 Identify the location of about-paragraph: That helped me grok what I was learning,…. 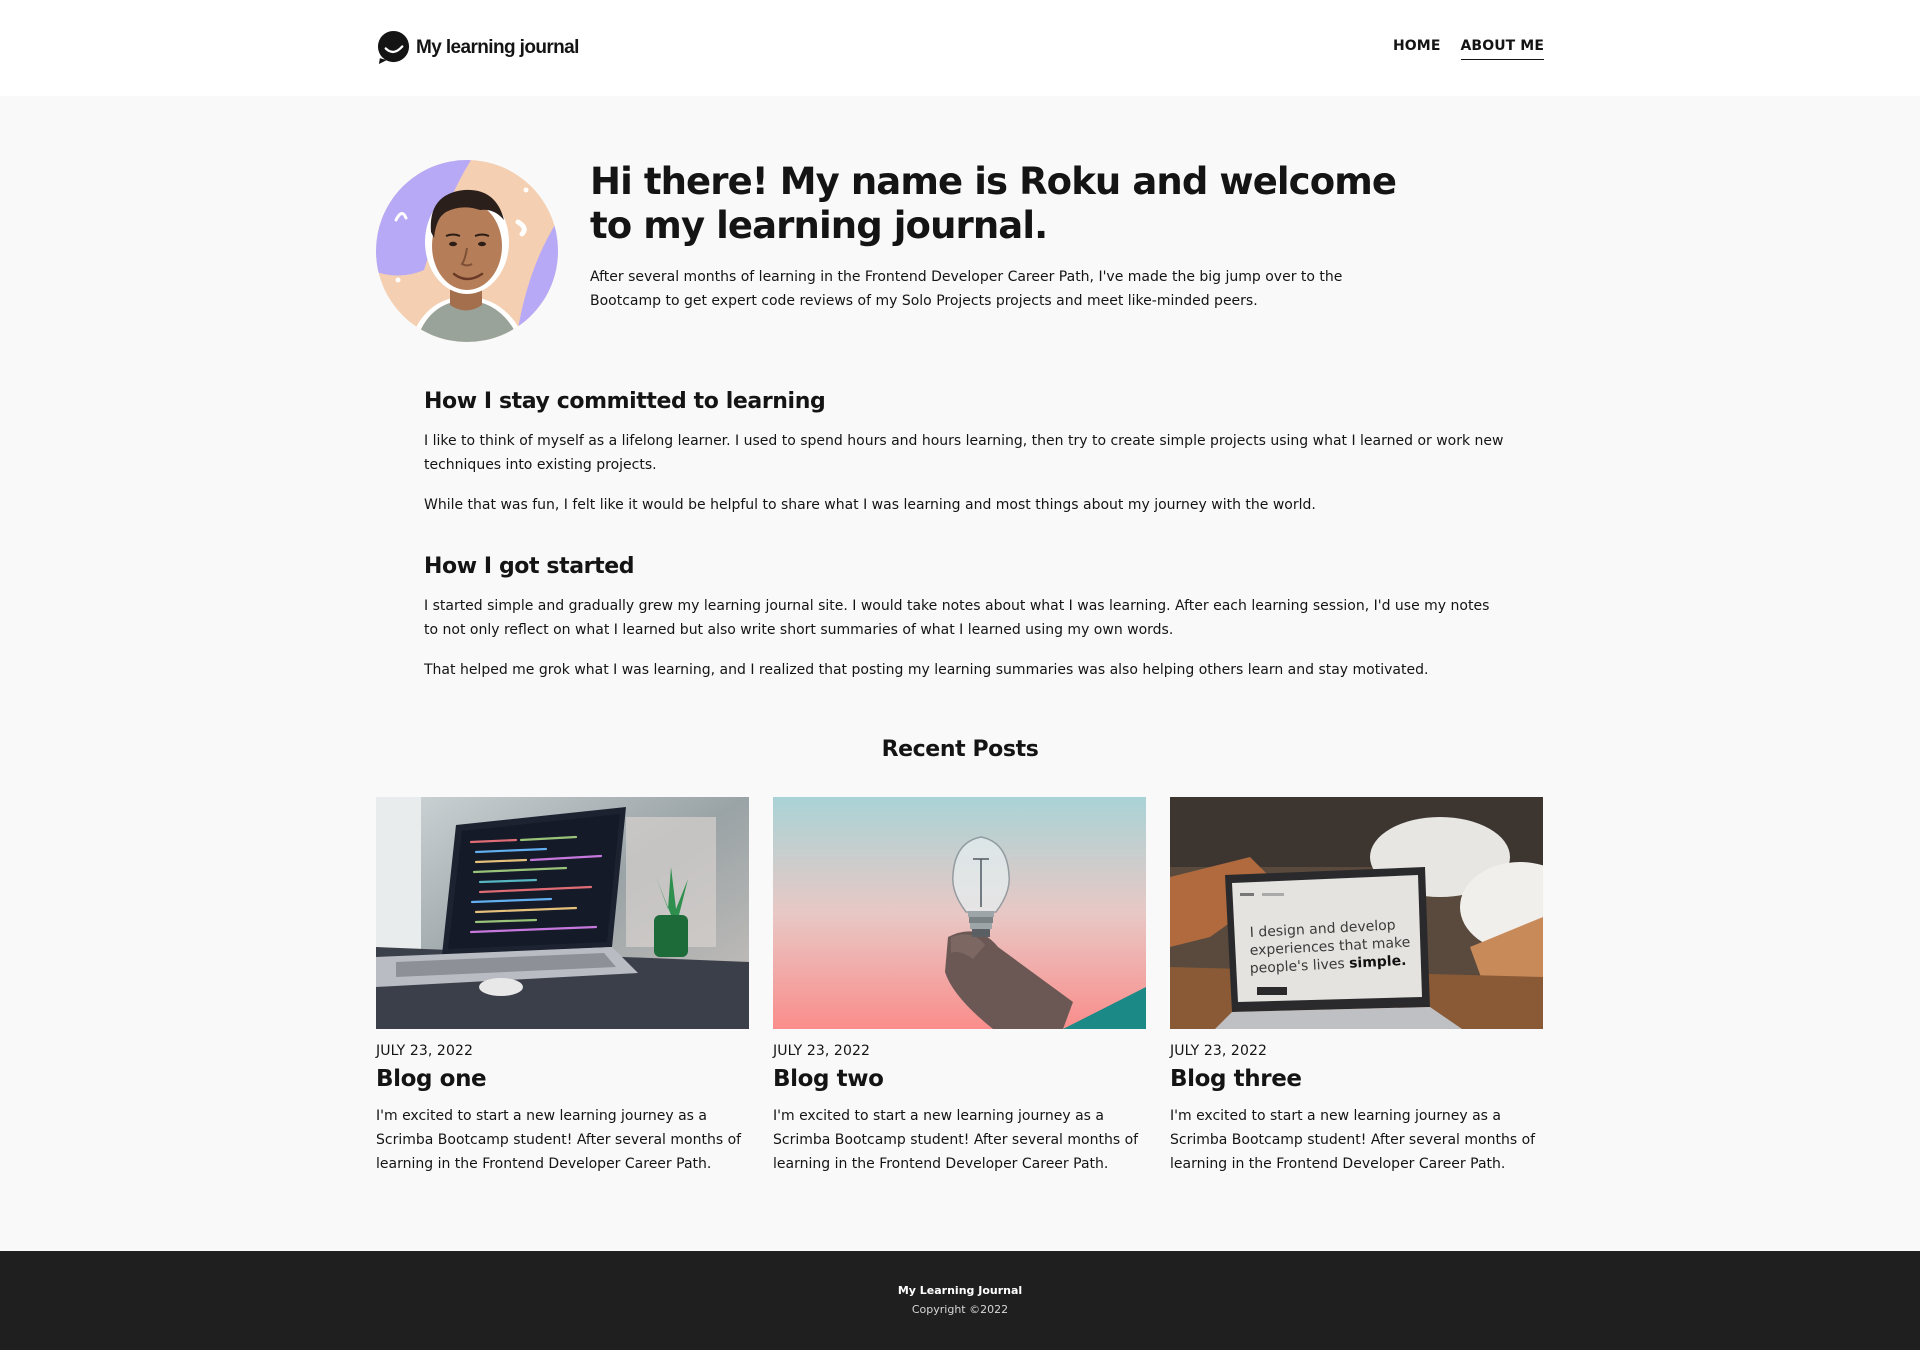
(926, 670).